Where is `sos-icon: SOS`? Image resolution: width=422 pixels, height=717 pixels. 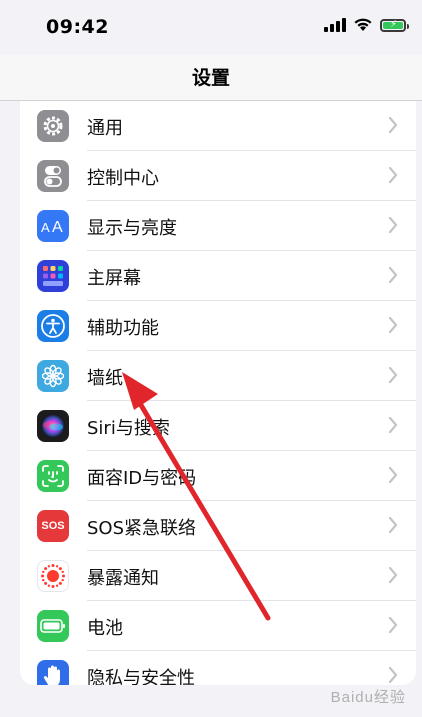
sos-icon: SOS is located at coordinates (53, 526).